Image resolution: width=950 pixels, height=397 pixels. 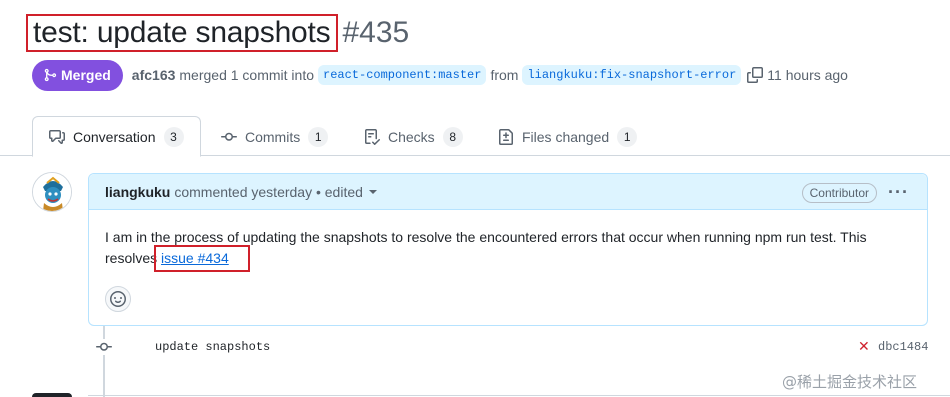 I want to click on tab-files-label: Files changed, so click(x=566, y=136).